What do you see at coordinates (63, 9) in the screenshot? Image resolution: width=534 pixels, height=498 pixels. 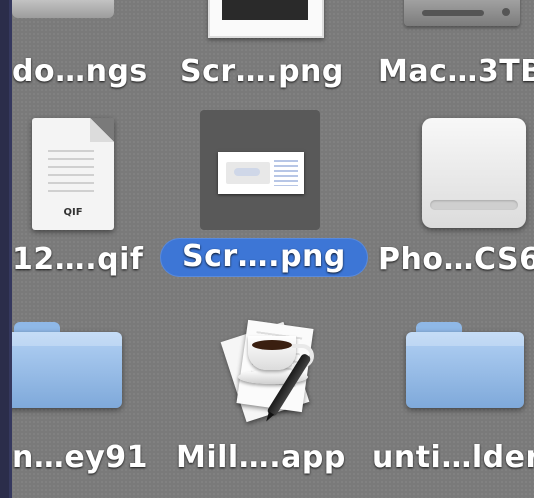 I see `document-icon` at bounding box center [63, 9].